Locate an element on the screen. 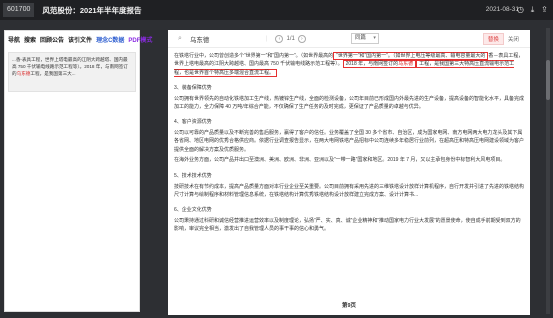  text-run: 2018 年，与南网签订的 is located at coordinates (372, 64).